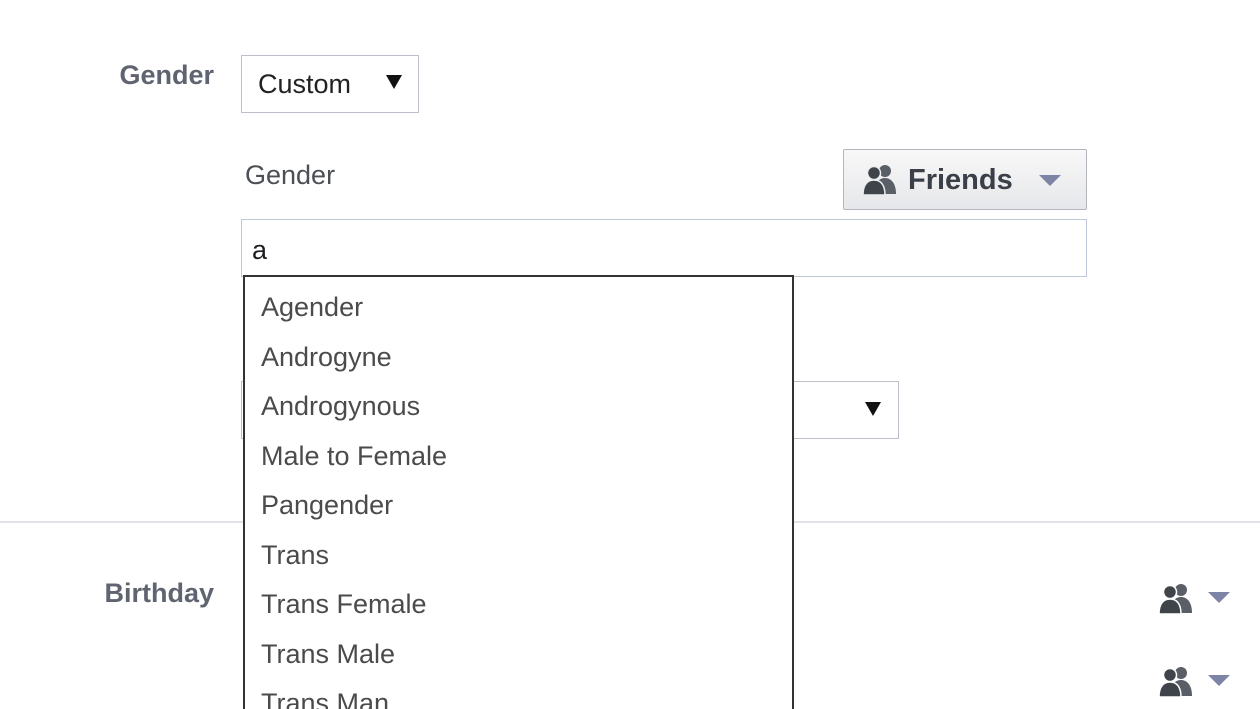 This screenshot has height=709, width=1260. What do you see at coordinates (1198, 598) in the screenshot?
I see `birthday-audience-selector` at bounding box center [1198, 598].